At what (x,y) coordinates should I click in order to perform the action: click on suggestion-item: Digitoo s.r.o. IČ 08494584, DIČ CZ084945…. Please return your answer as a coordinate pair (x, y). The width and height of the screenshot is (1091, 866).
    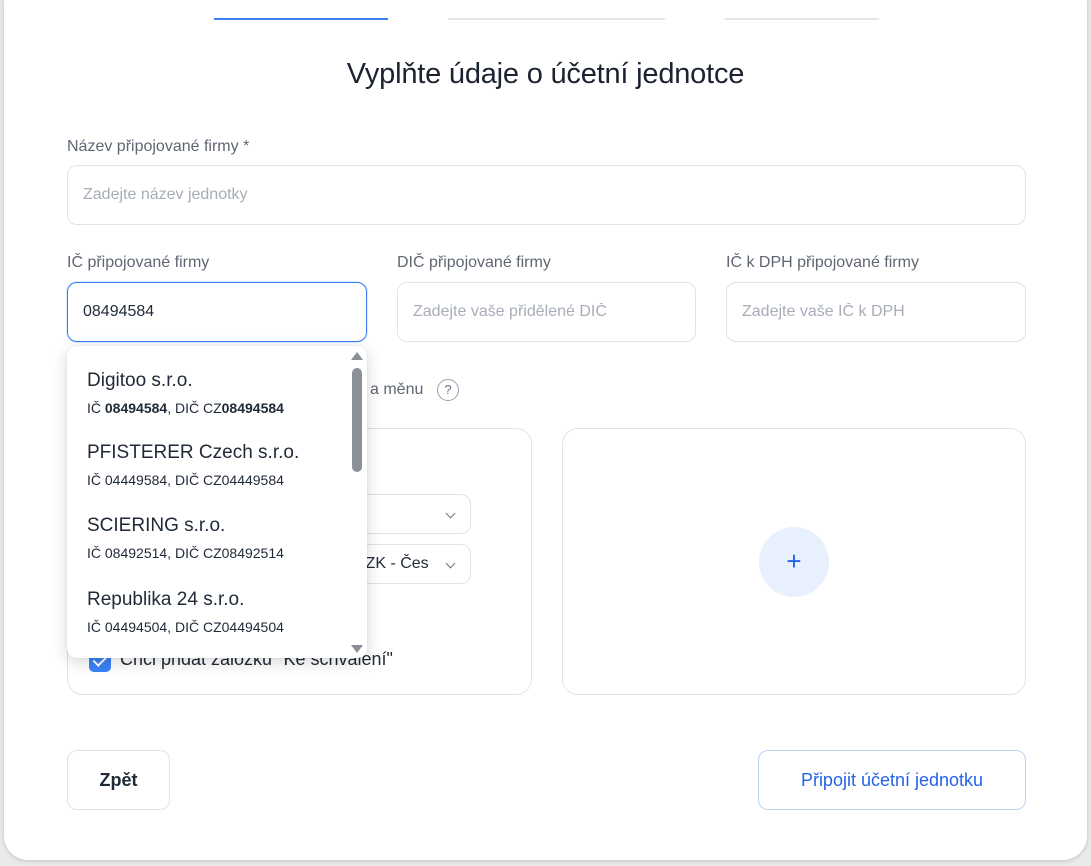
    Looking at the image, I should click on (185, 393).